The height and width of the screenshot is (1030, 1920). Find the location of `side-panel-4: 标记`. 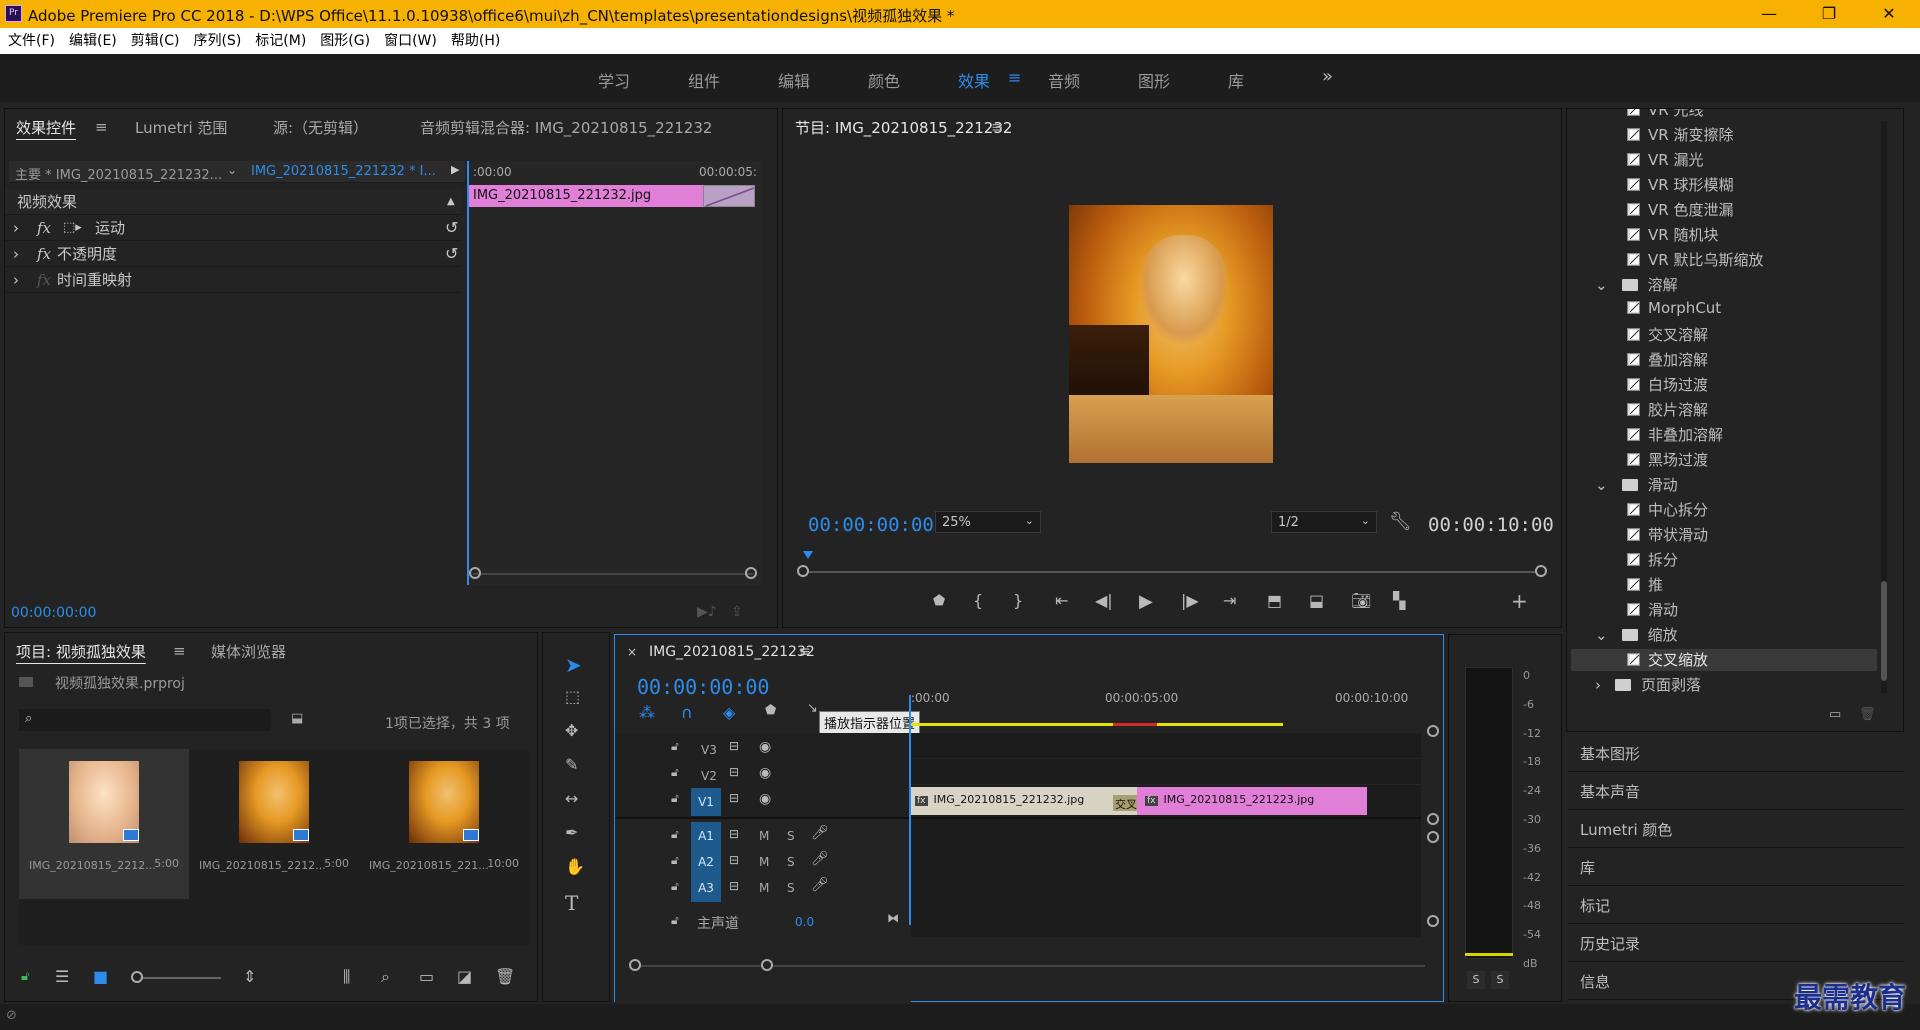

side-panel-4: 标记 is located at coordinates (1736, 906).